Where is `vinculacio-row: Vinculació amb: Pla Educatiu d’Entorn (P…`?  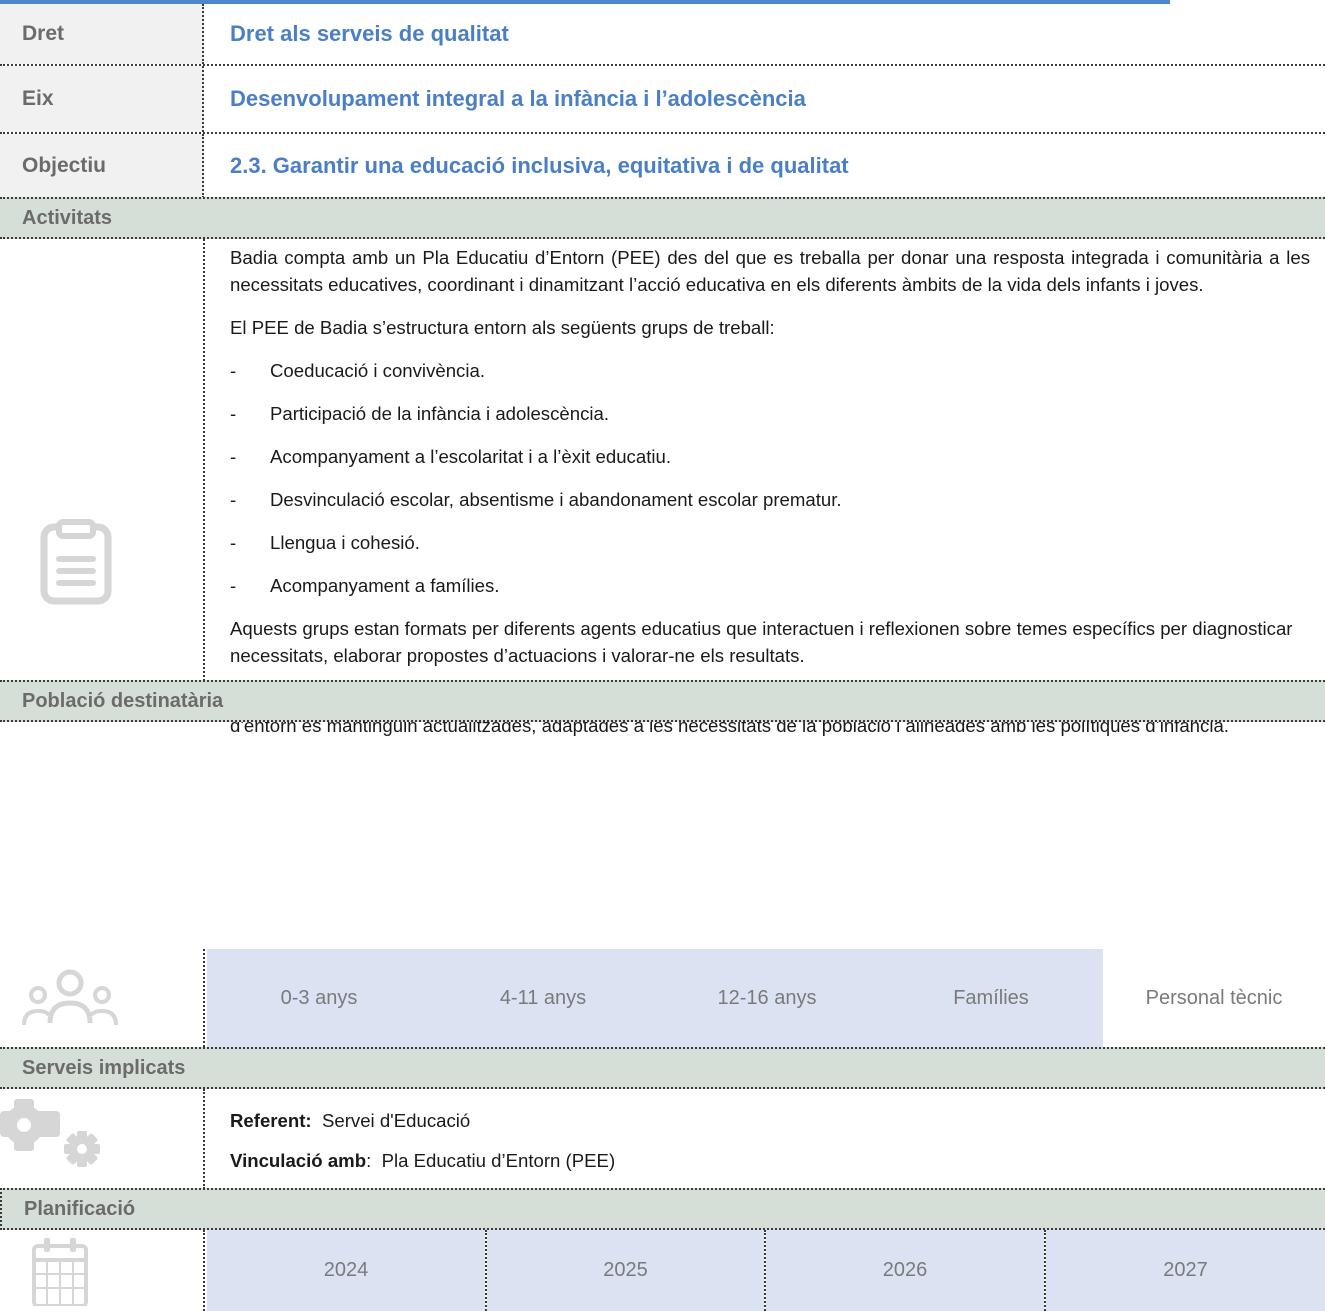
vinculacio-row: Vinculació amb: Pla Educatiu d’Entorn (P… is located at coordinates (423, 1160).